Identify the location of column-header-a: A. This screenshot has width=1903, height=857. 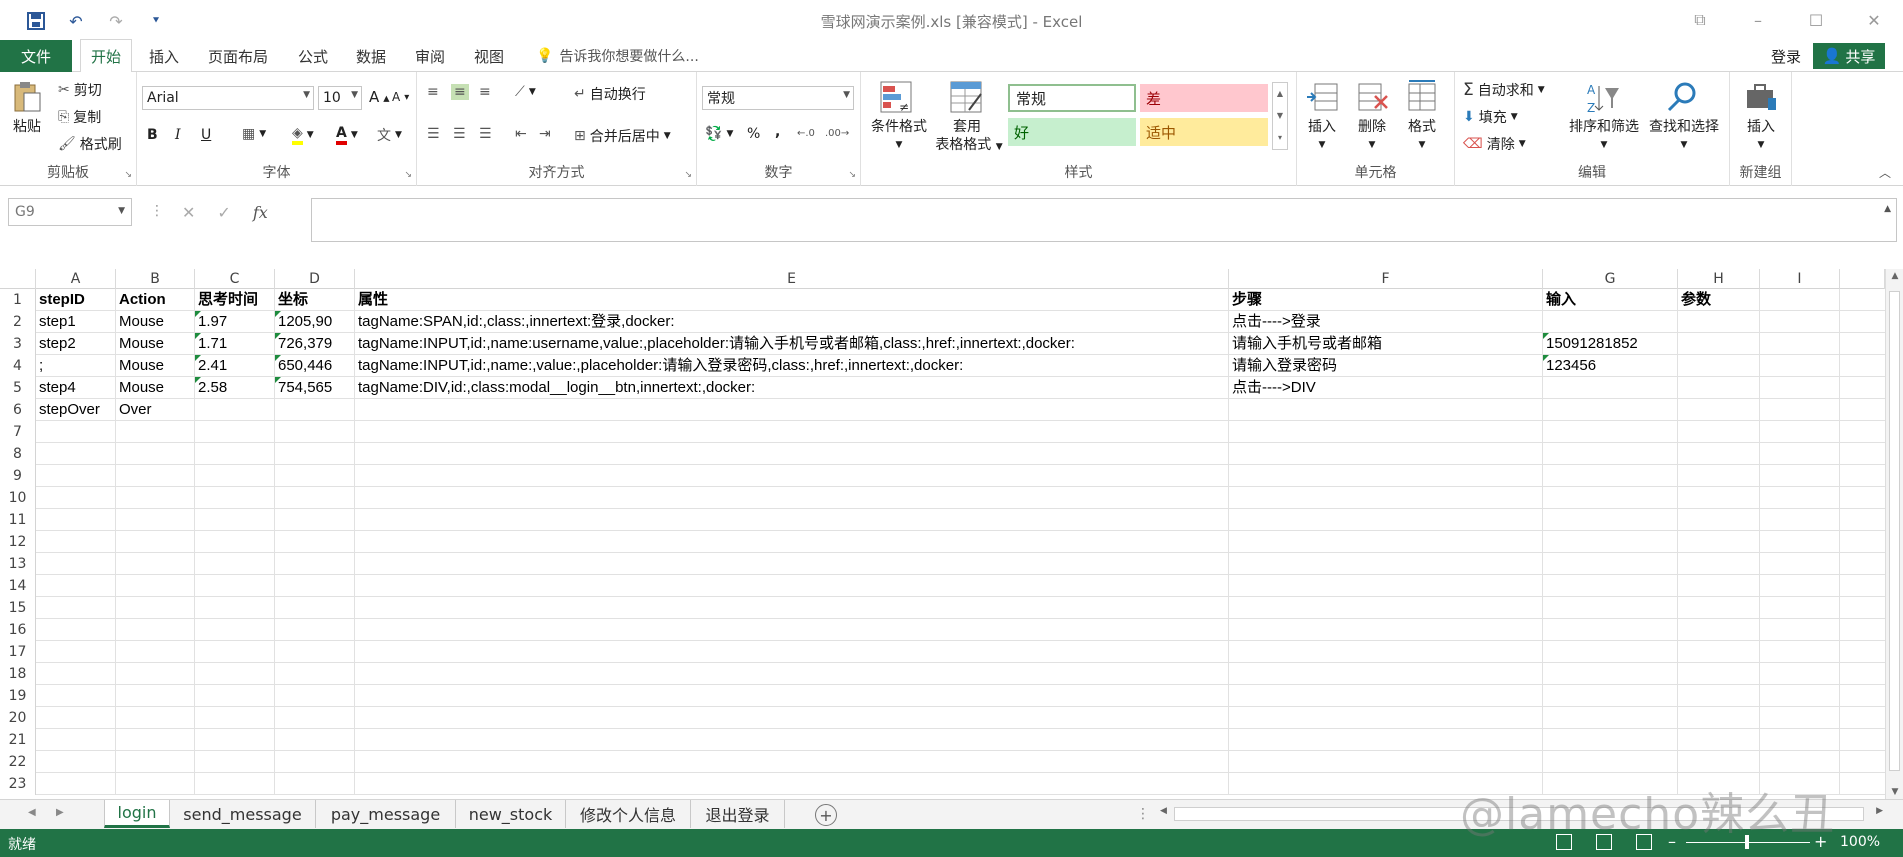
(76, 279).